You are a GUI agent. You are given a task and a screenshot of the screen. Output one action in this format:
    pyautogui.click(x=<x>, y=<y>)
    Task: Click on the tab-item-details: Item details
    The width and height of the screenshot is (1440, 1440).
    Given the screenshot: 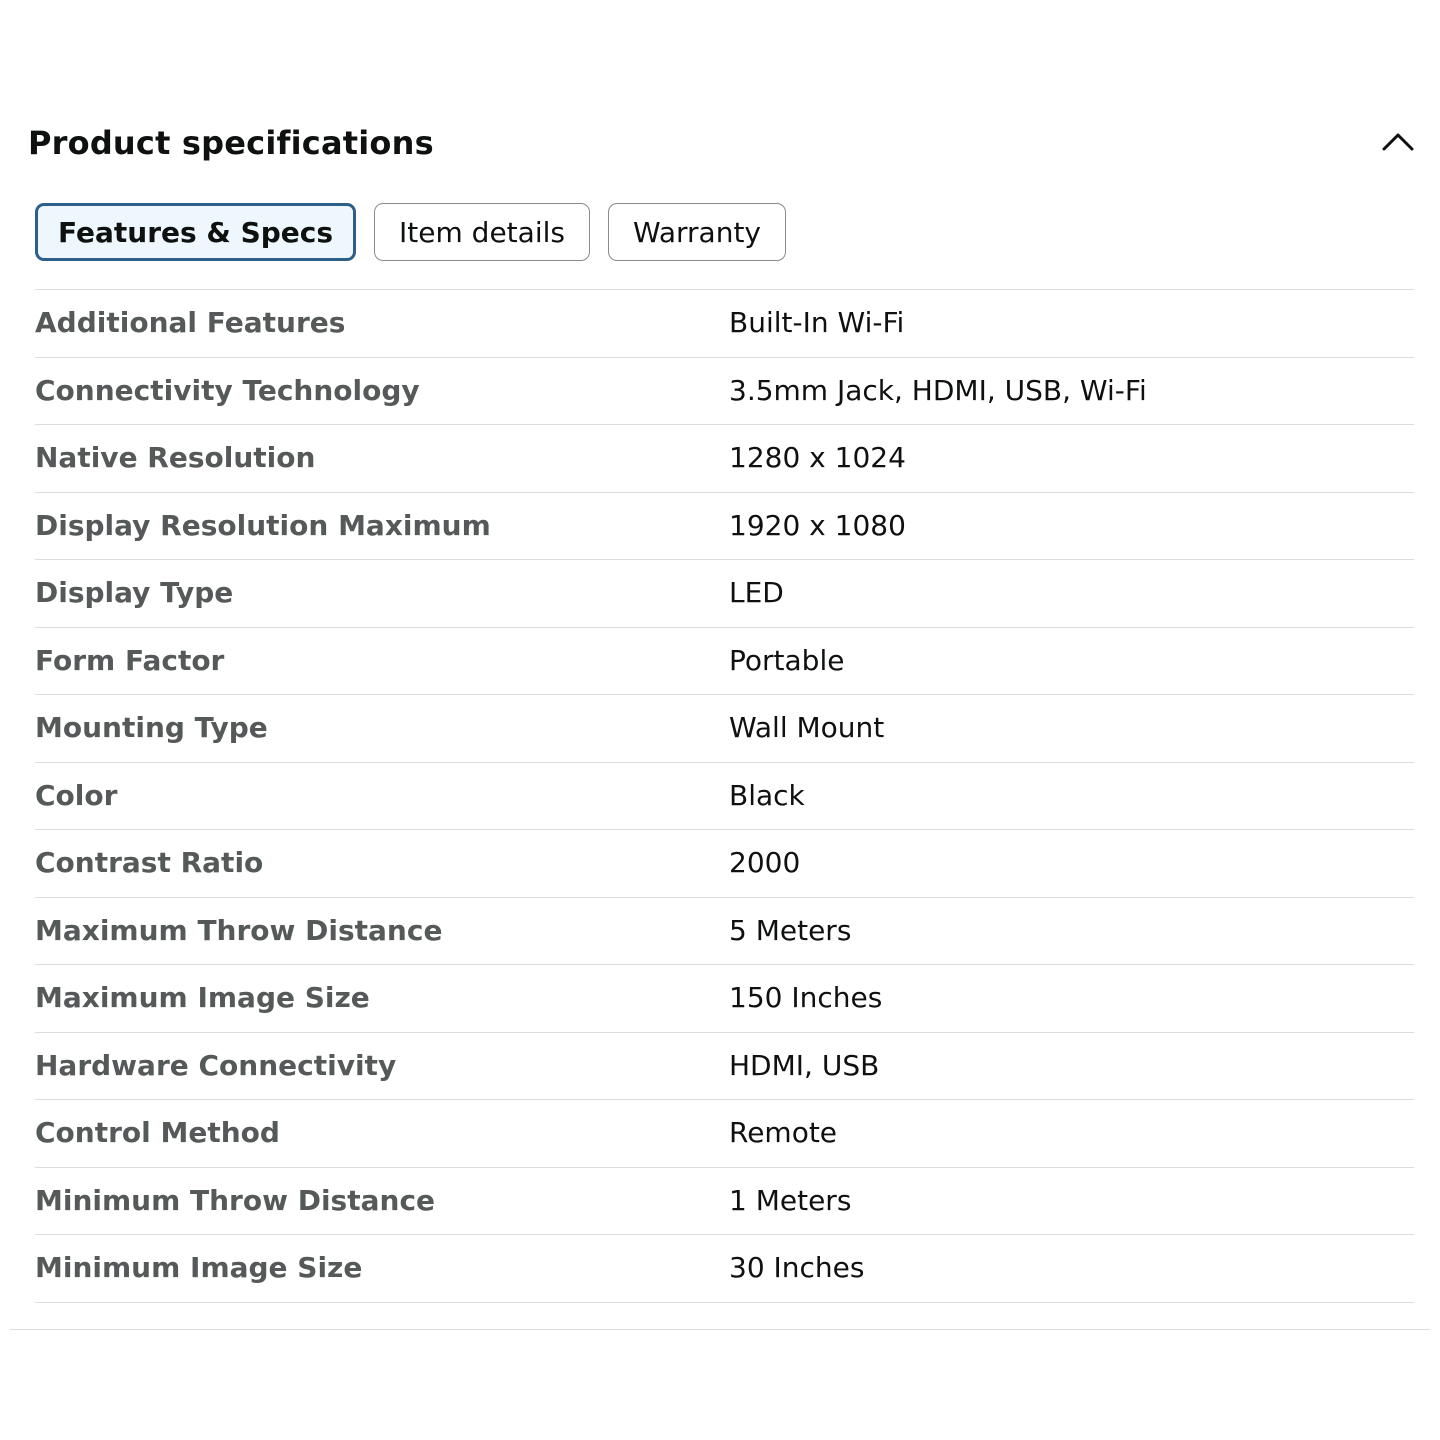 What is the action you would take?
    pyautogui.click(x=482, y=232)
    